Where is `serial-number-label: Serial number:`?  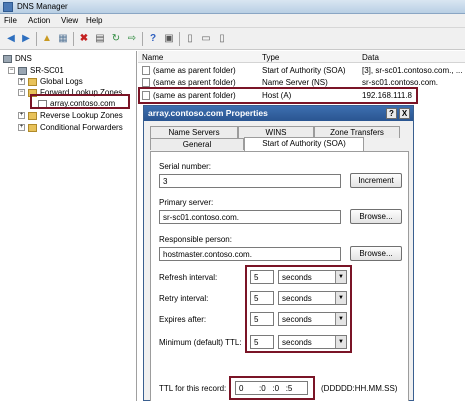
serial-number-label: Serial number: is located at coordinates (185, 166).